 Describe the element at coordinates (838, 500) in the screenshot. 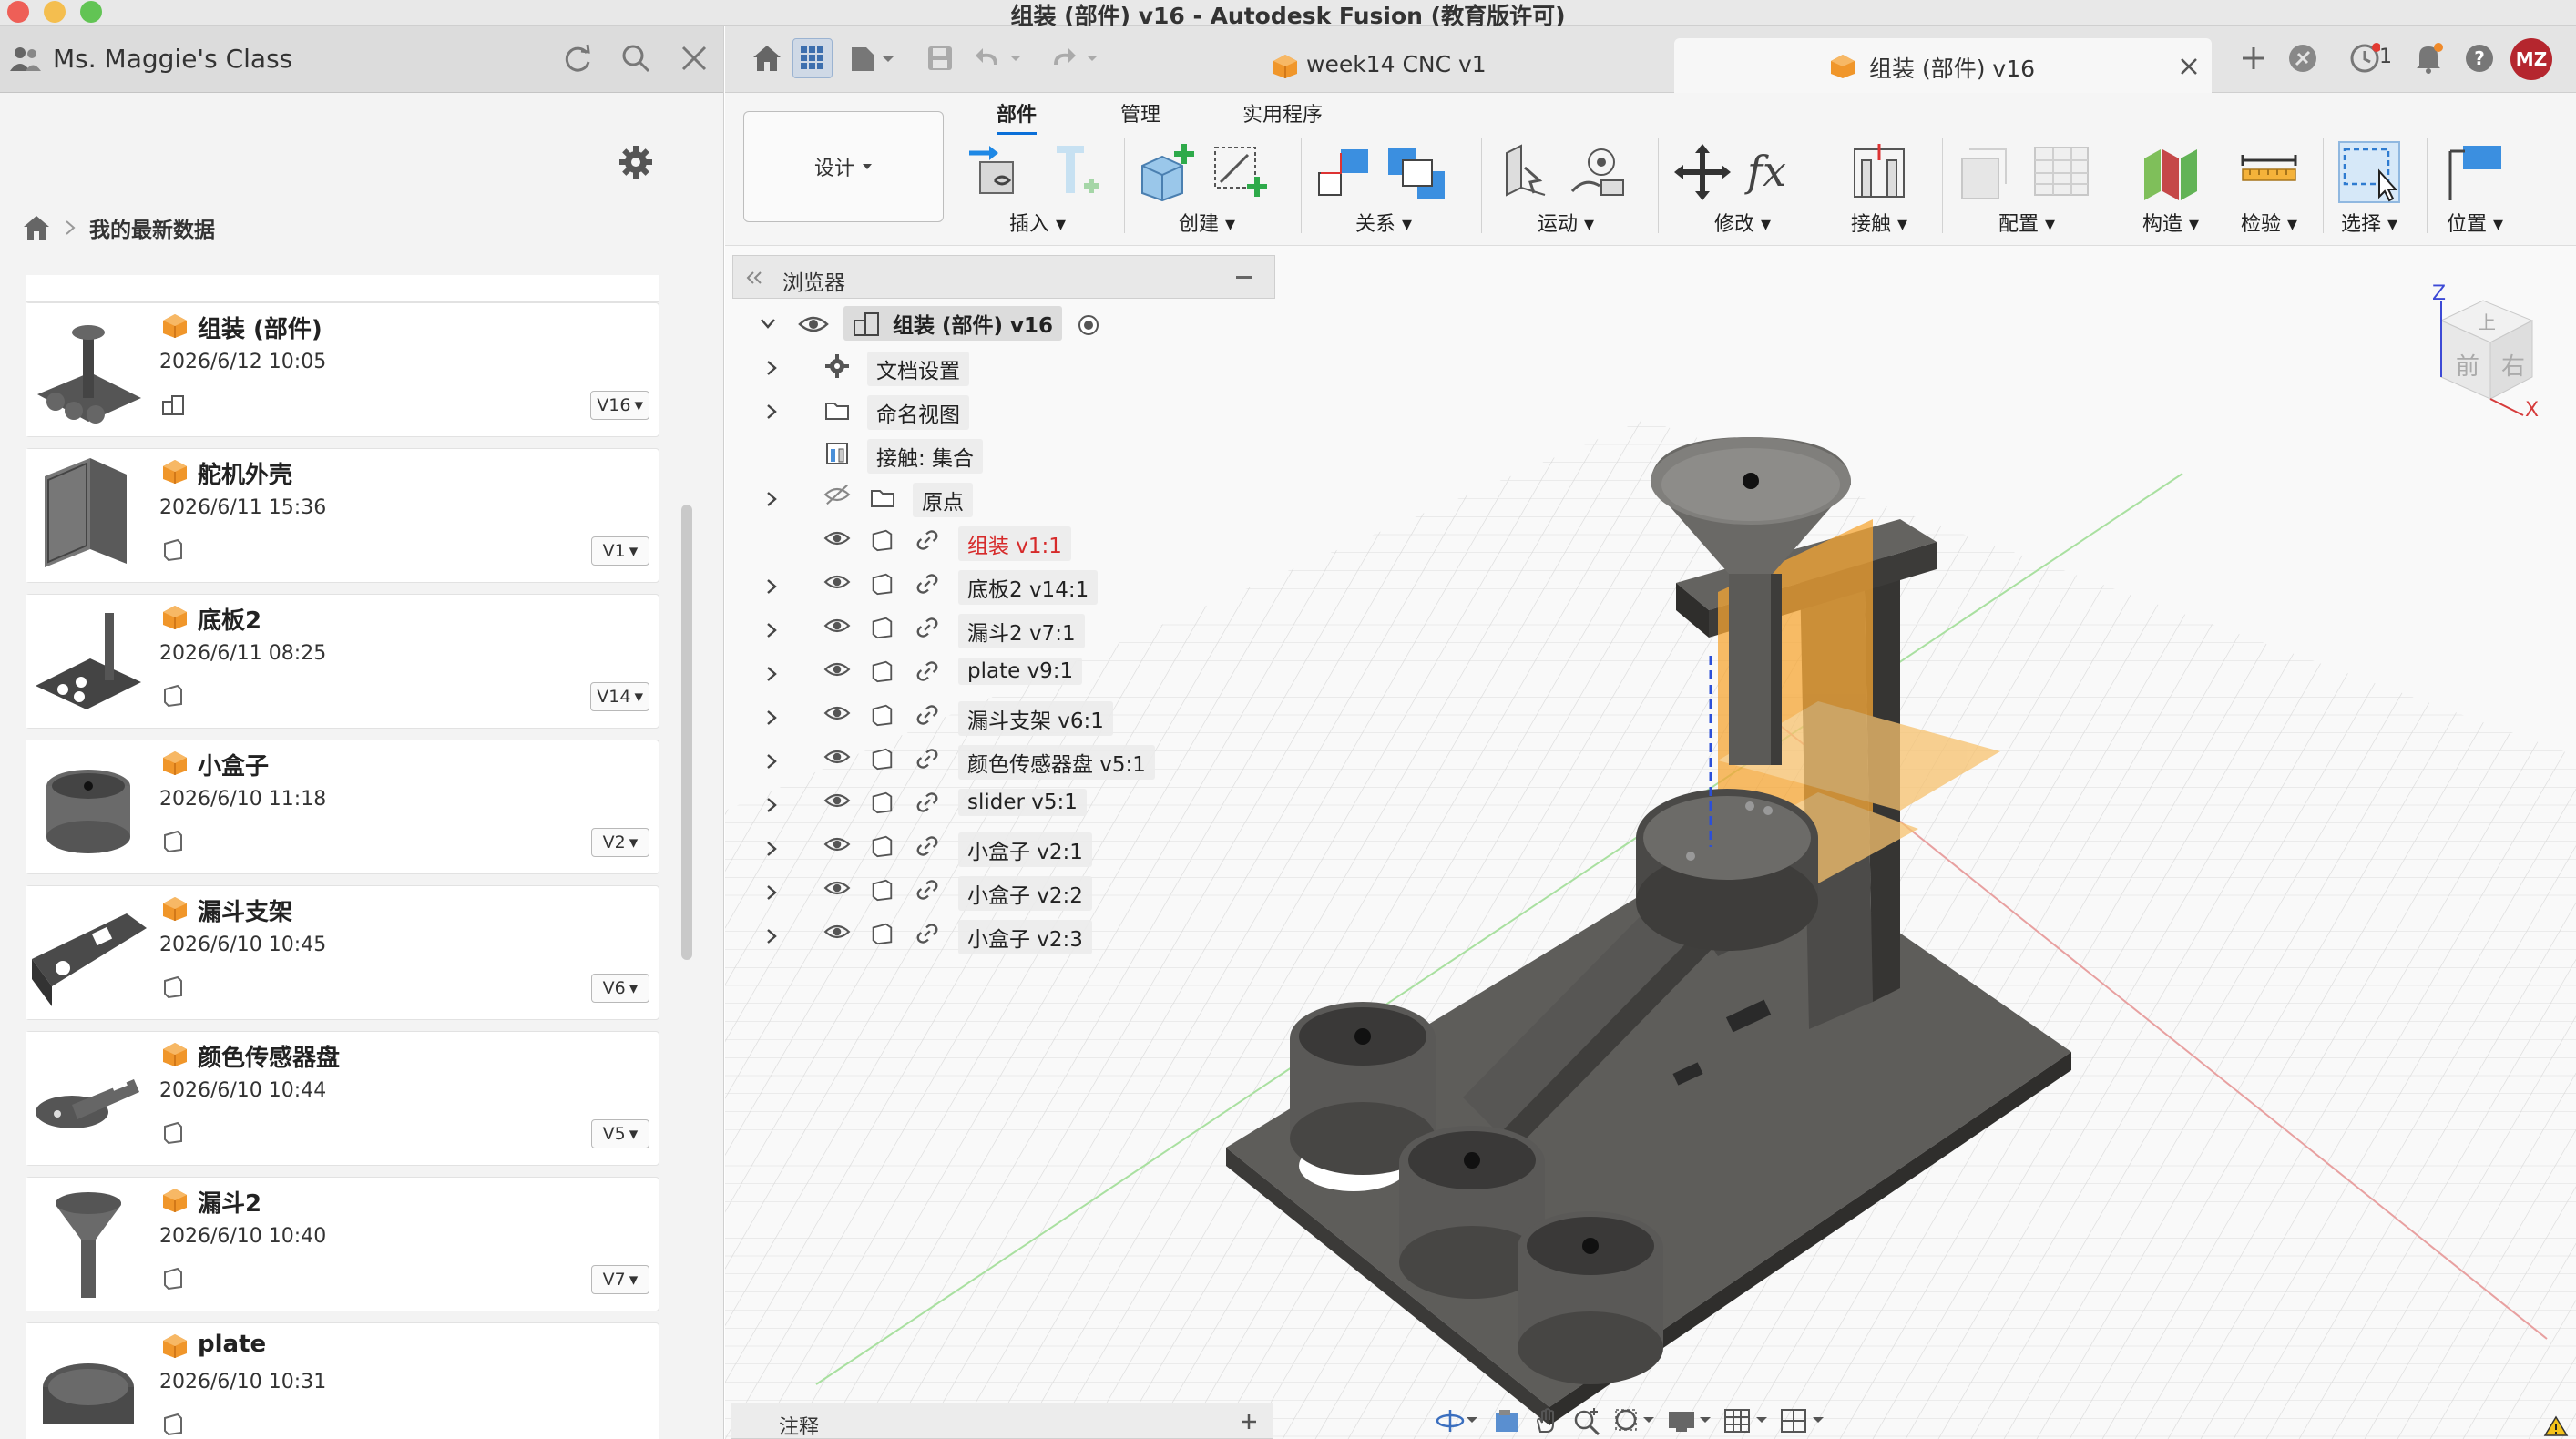

I see `visibility-hidden-icon` at that location.